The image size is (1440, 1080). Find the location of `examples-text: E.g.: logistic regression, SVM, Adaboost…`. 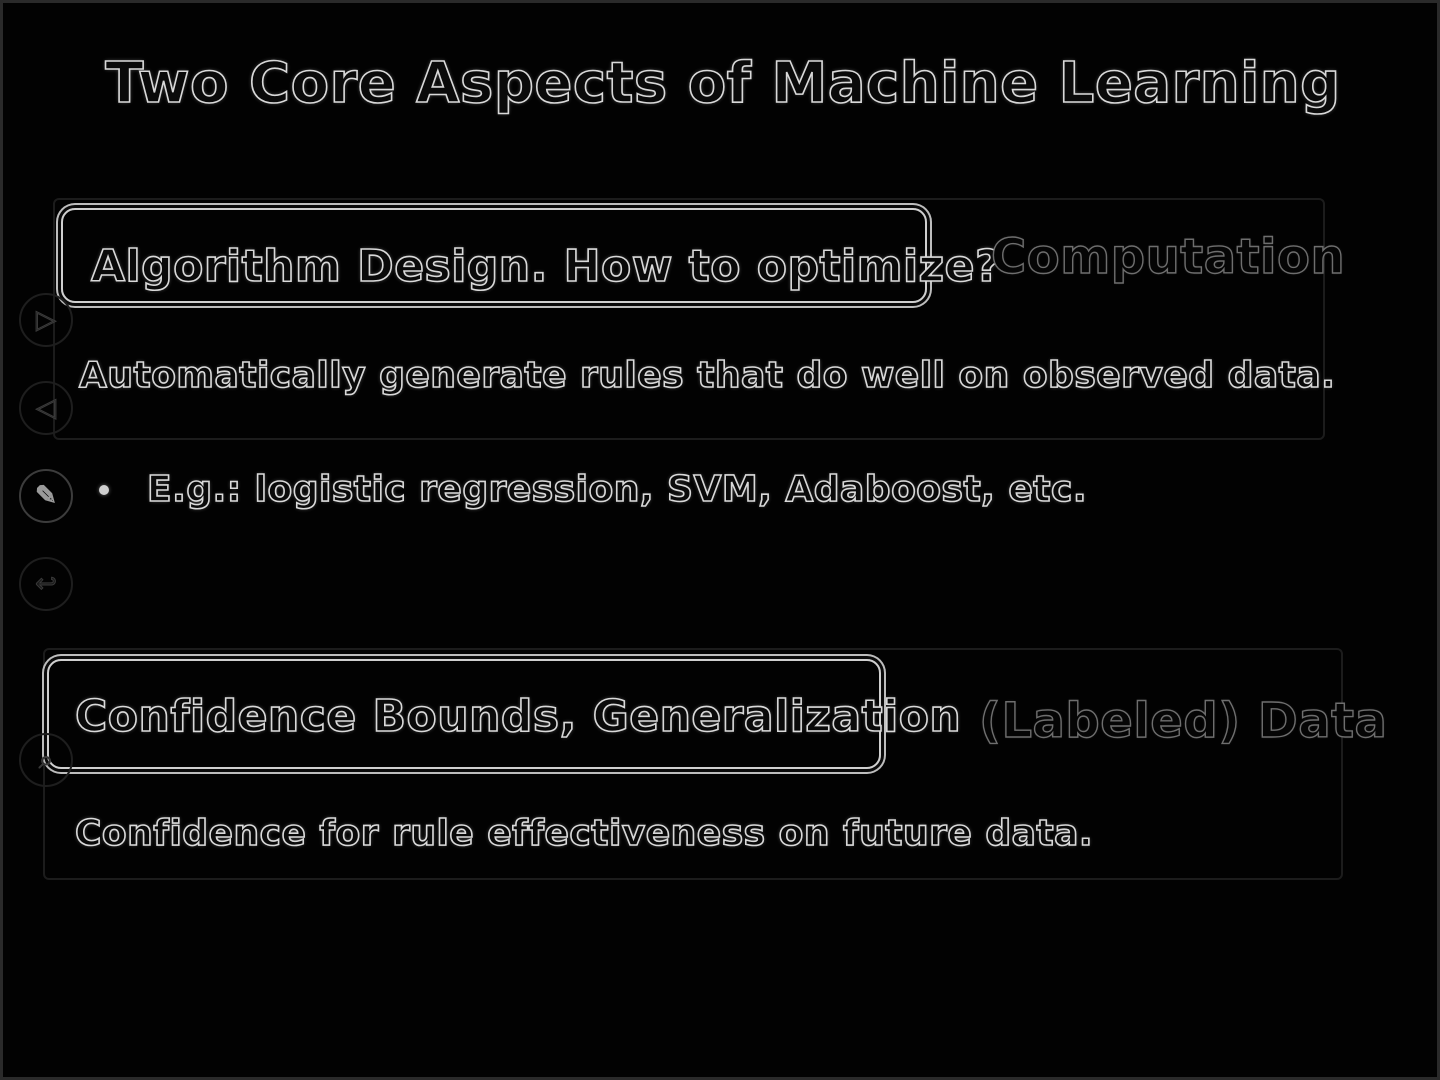

examples-text: E.g.: logistic regression, SVM, Adaboost… is located at coordinates (617, 489).